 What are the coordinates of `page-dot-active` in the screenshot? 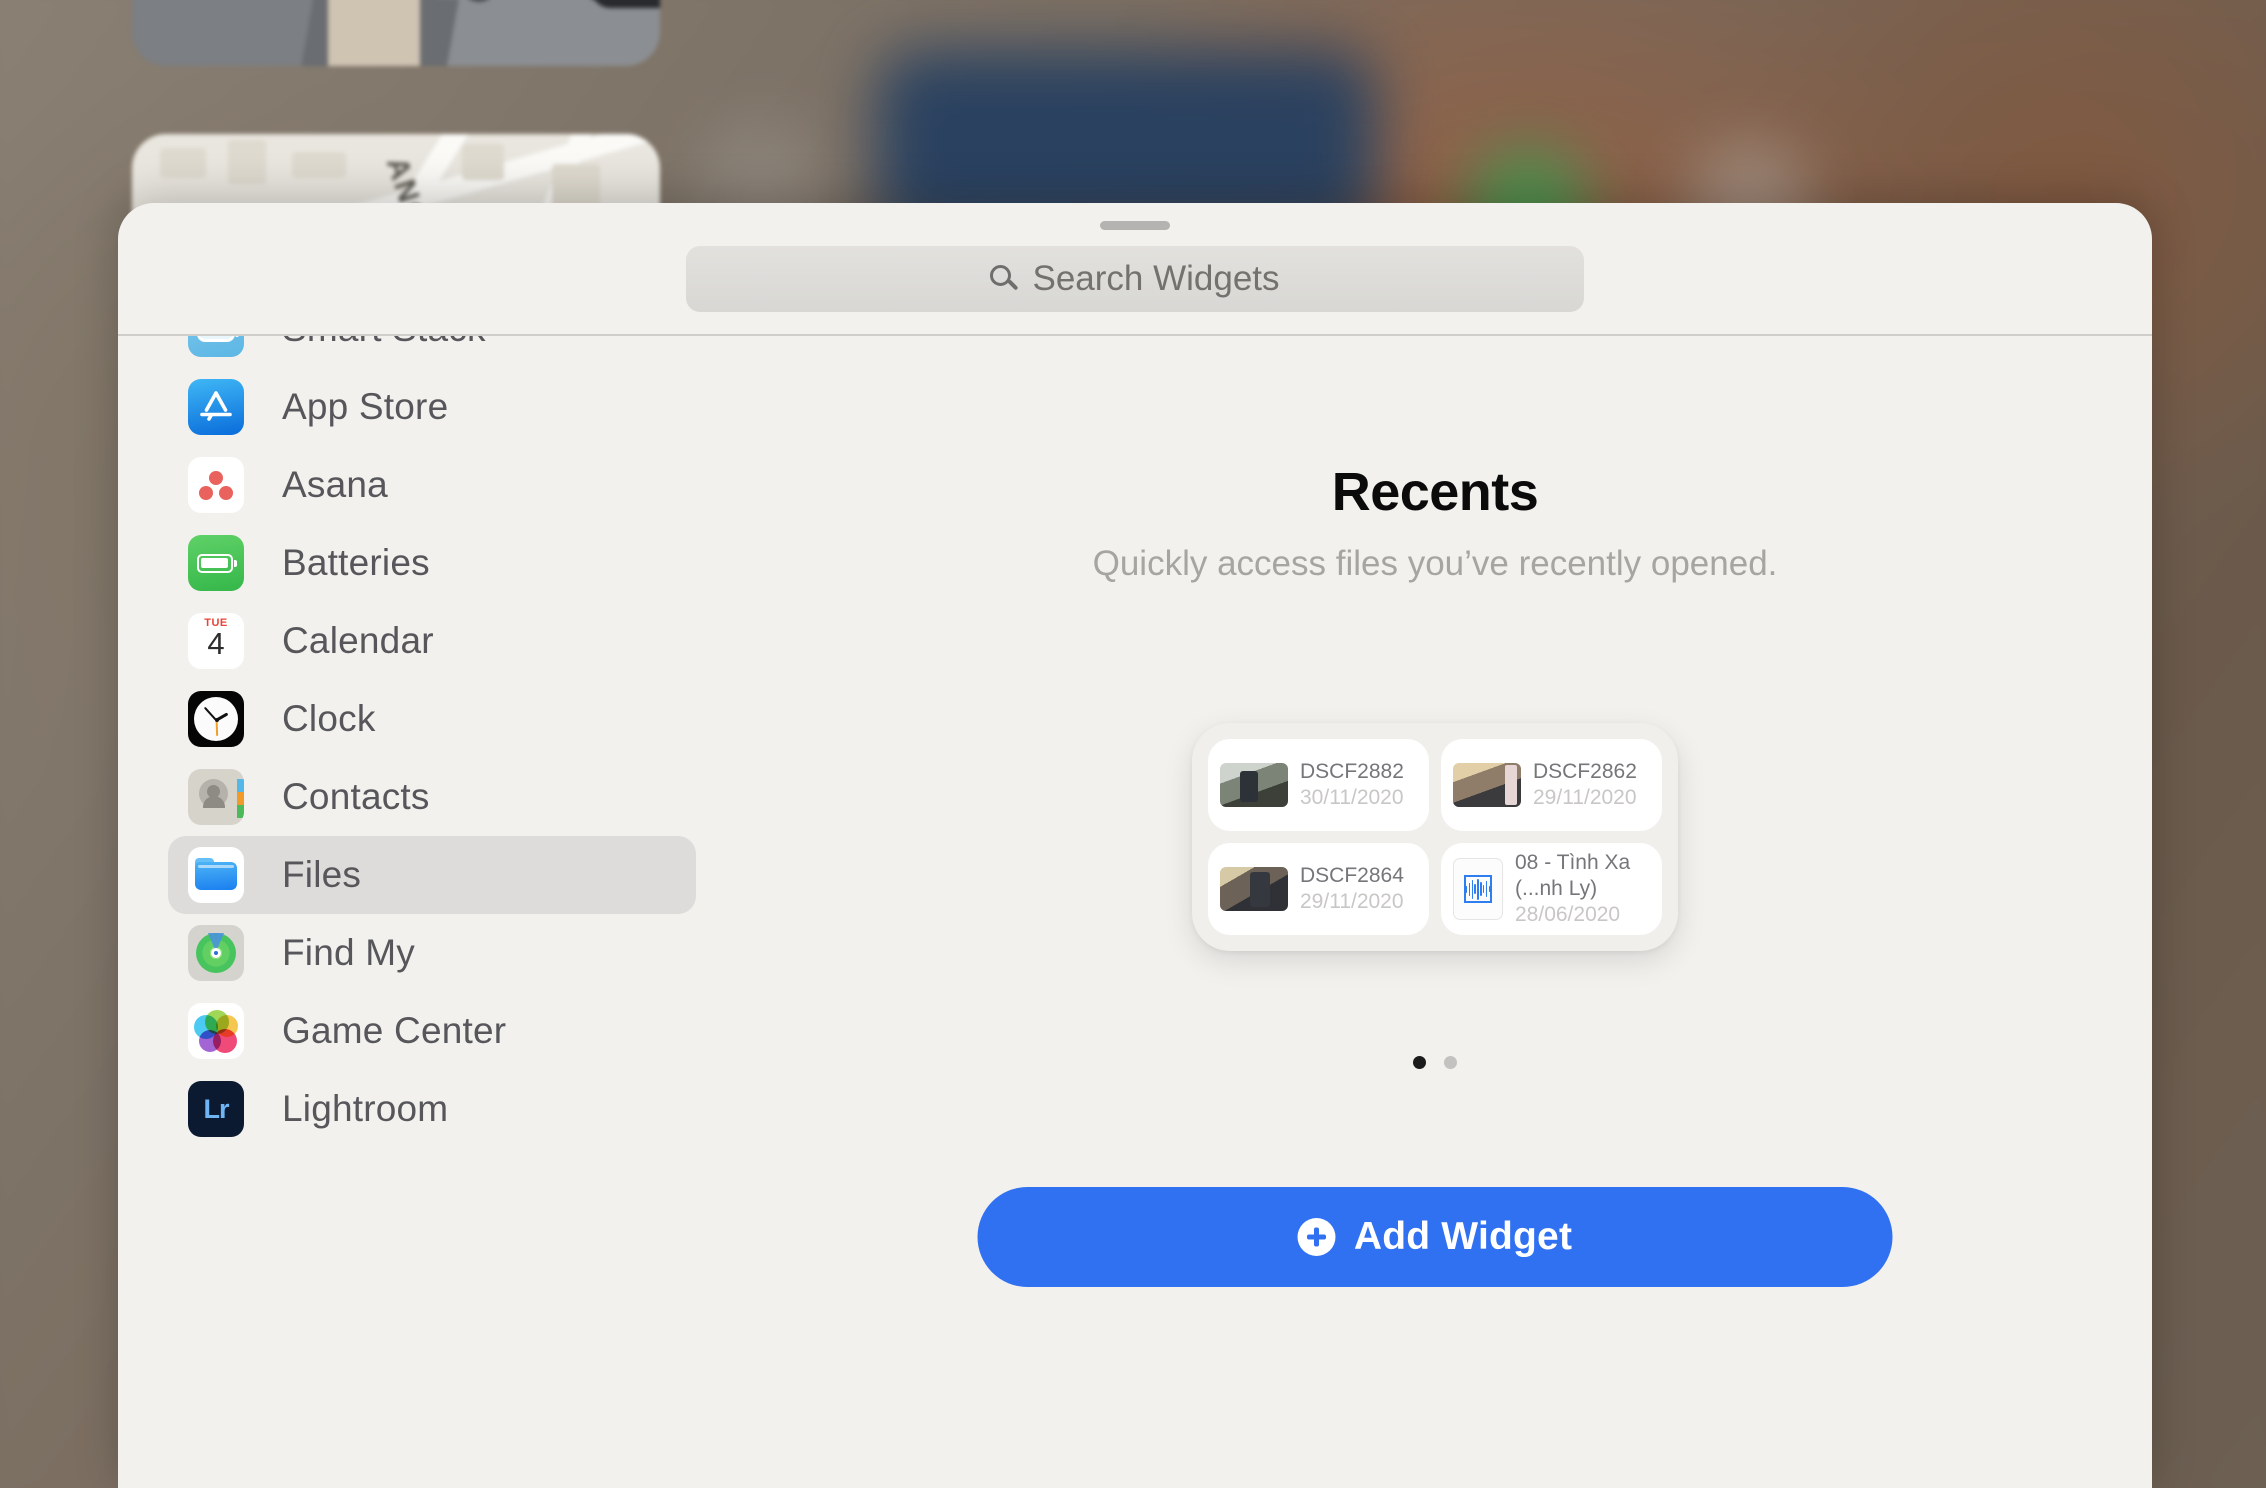 It's located at (1419, 1062).